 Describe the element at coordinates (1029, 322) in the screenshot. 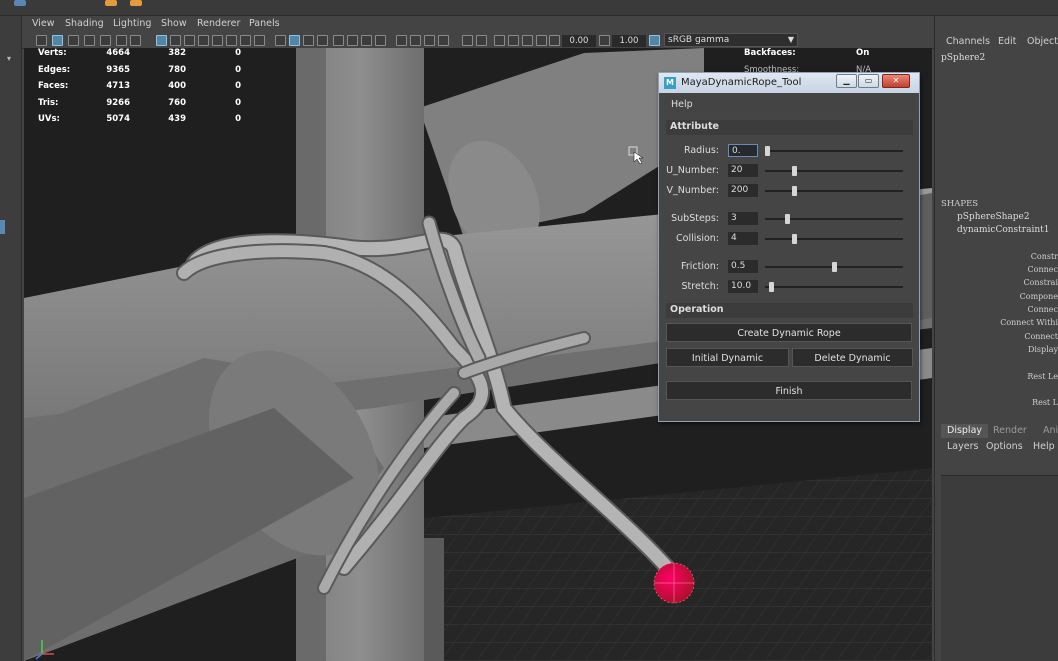

I see `attribute-label: Connect Withi` at that location.